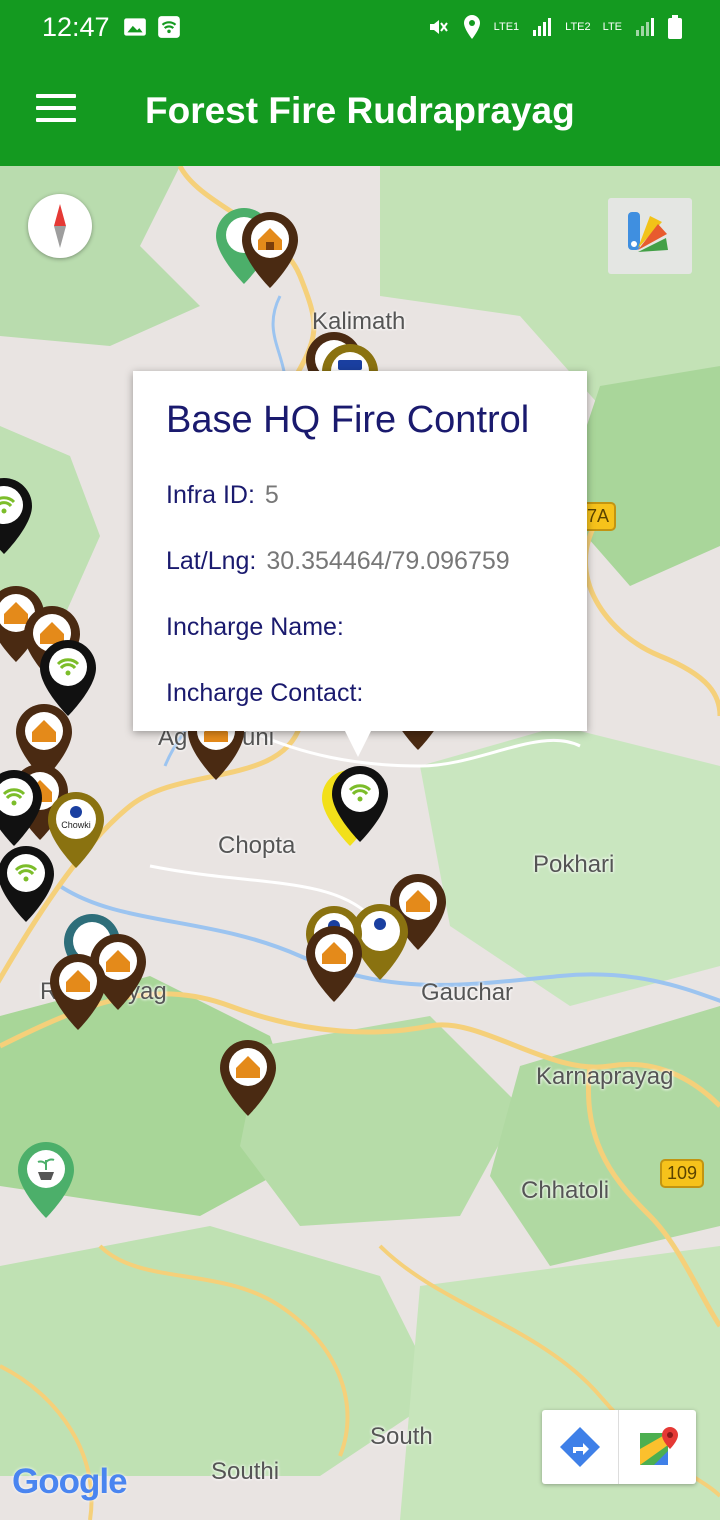 The height and width of the screenshot is (1520, 720). I want to click on open-in-maps-button, so click(657, 1447).